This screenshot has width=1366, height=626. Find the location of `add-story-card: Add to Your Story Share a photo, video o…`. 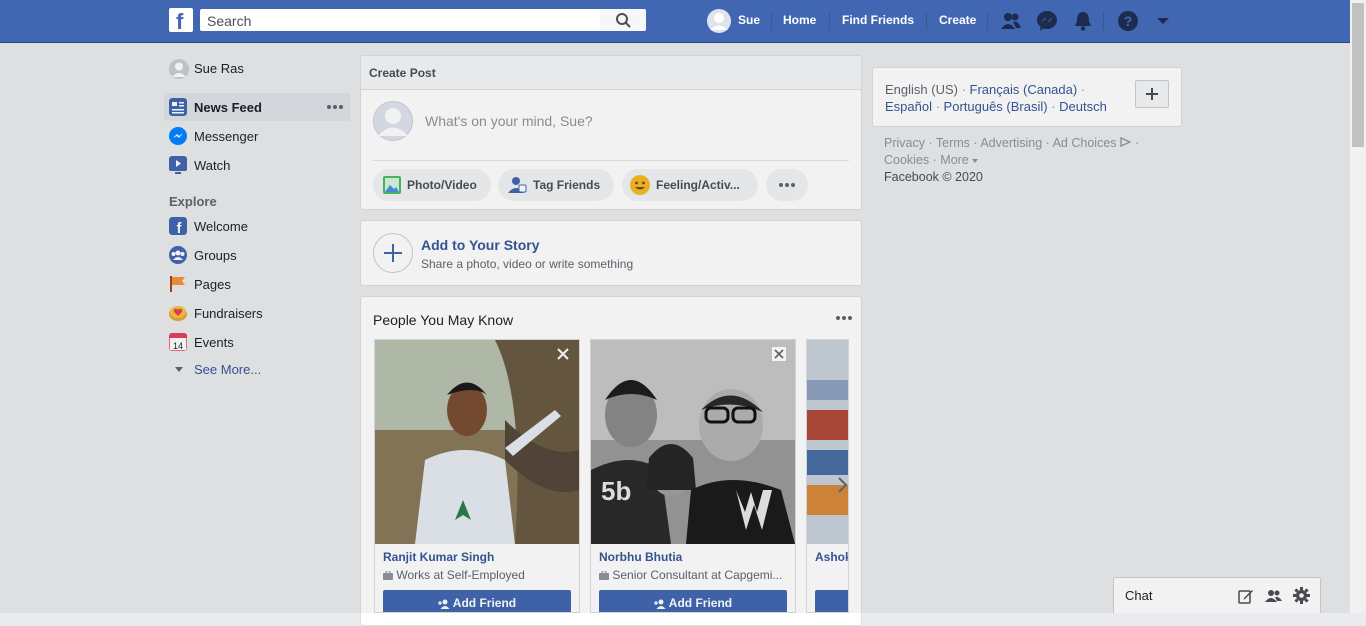

add-story-card: Add to Your Story Share a photo, video o… is located at coordinates (611, 253).